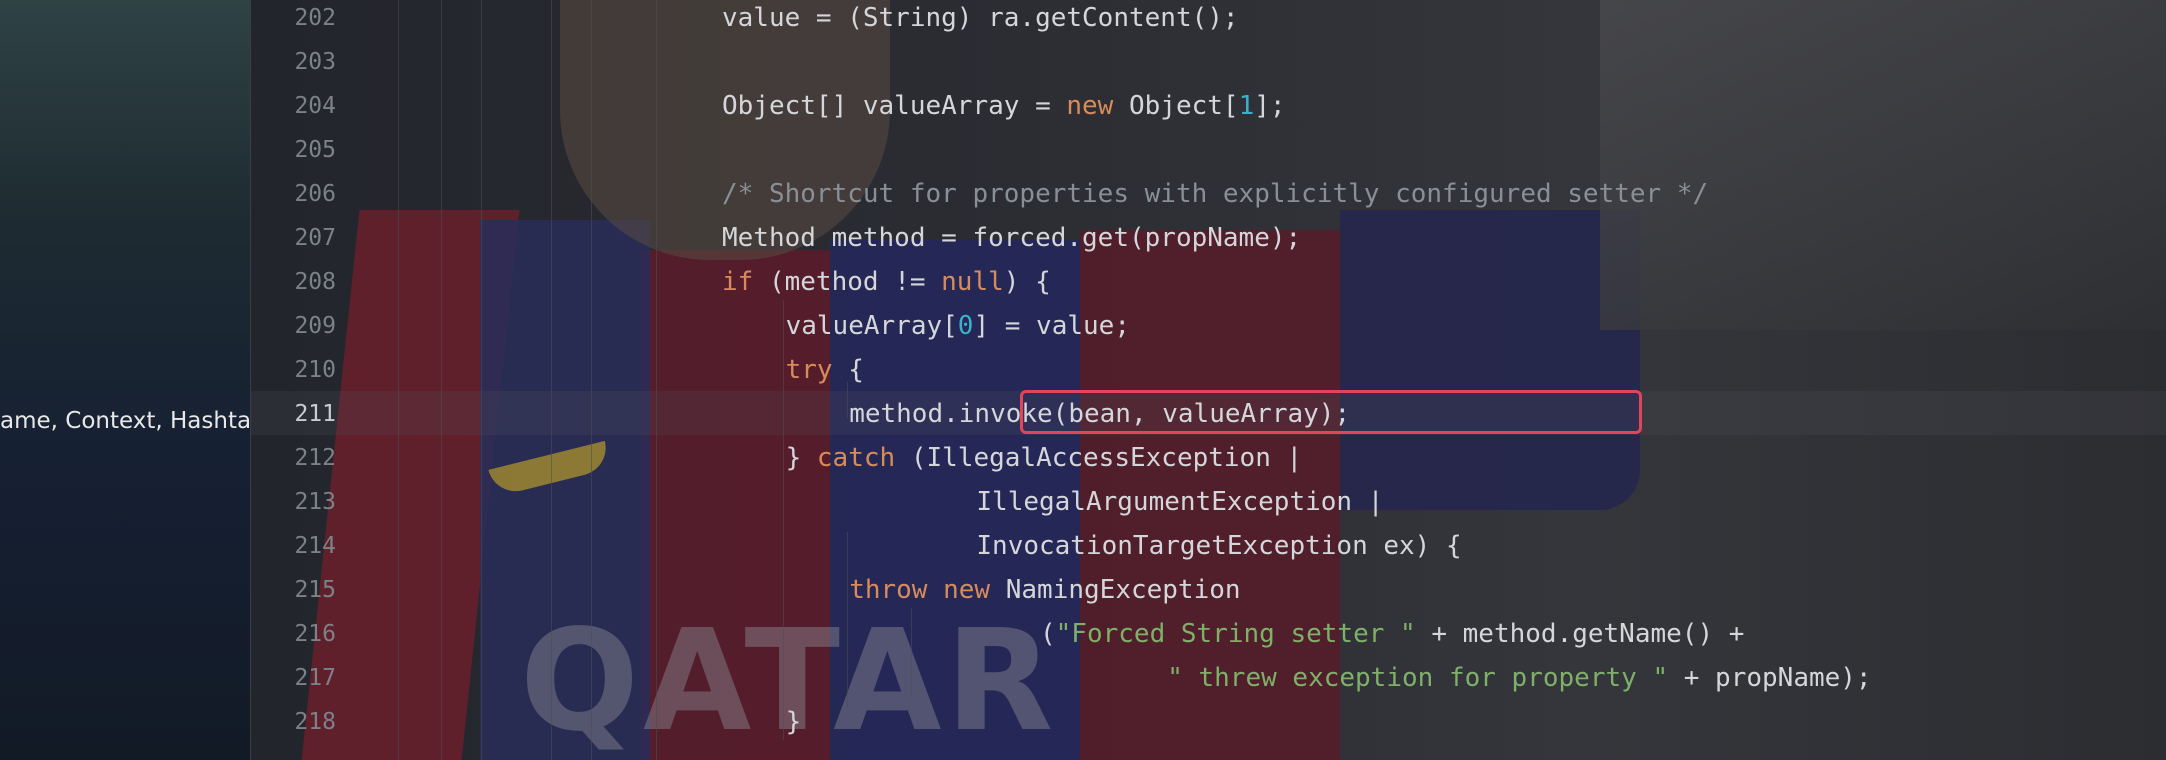  I want to click on line-number: 217, so click(315, 678).